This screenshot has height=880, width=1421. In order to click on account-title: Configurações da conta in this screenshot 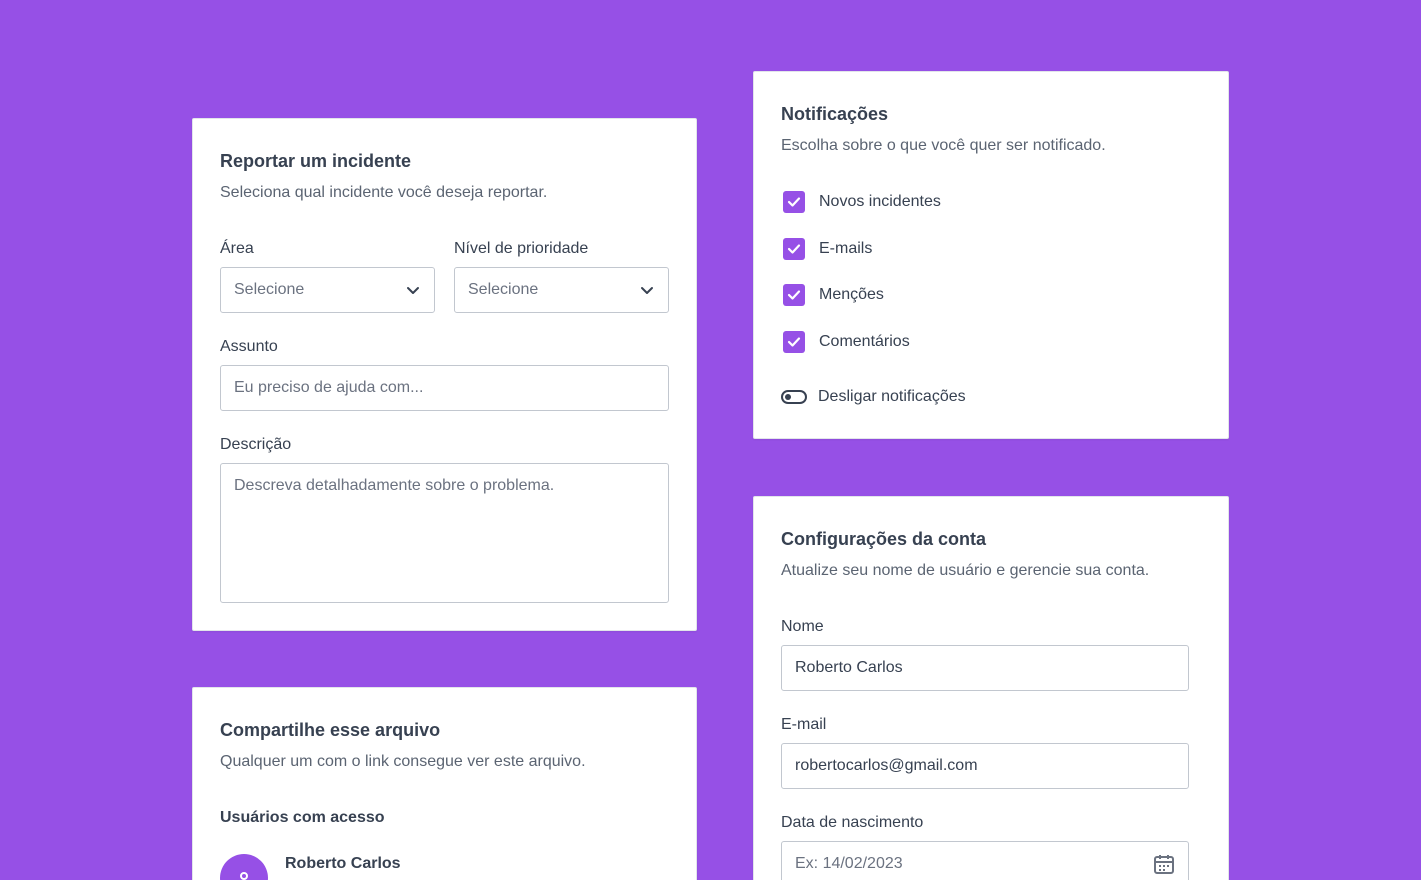, I will do `click(884, 539)`.